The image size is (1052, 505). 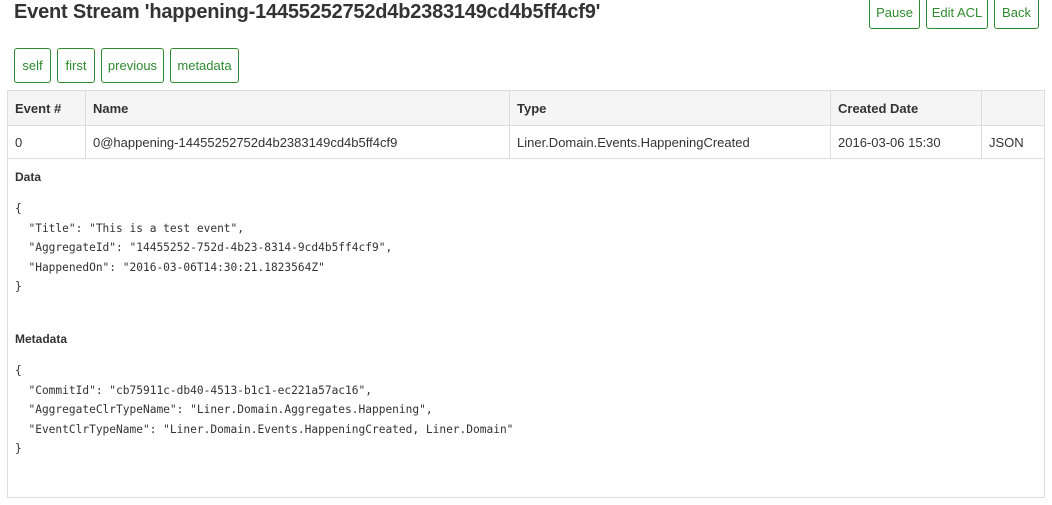 What do you see at coordinates (894, 14) in the screenshot?
I see `pause-button: Pause` at bounding box center [894, 14].